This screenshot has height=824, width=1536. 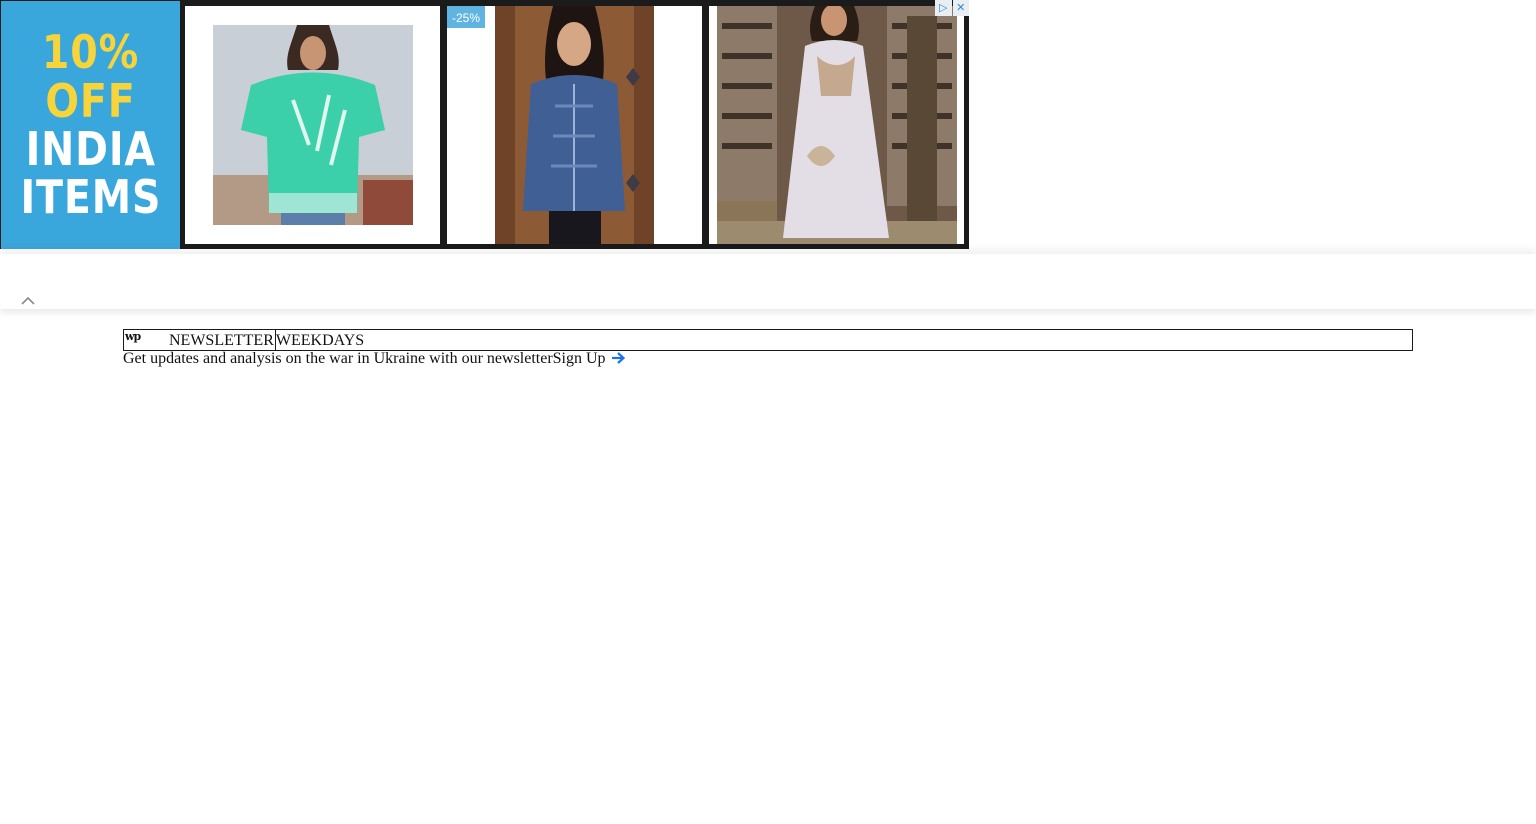 I want to click on newsletter-frequency: WEEKDAYS, so click(x=320, y=340).